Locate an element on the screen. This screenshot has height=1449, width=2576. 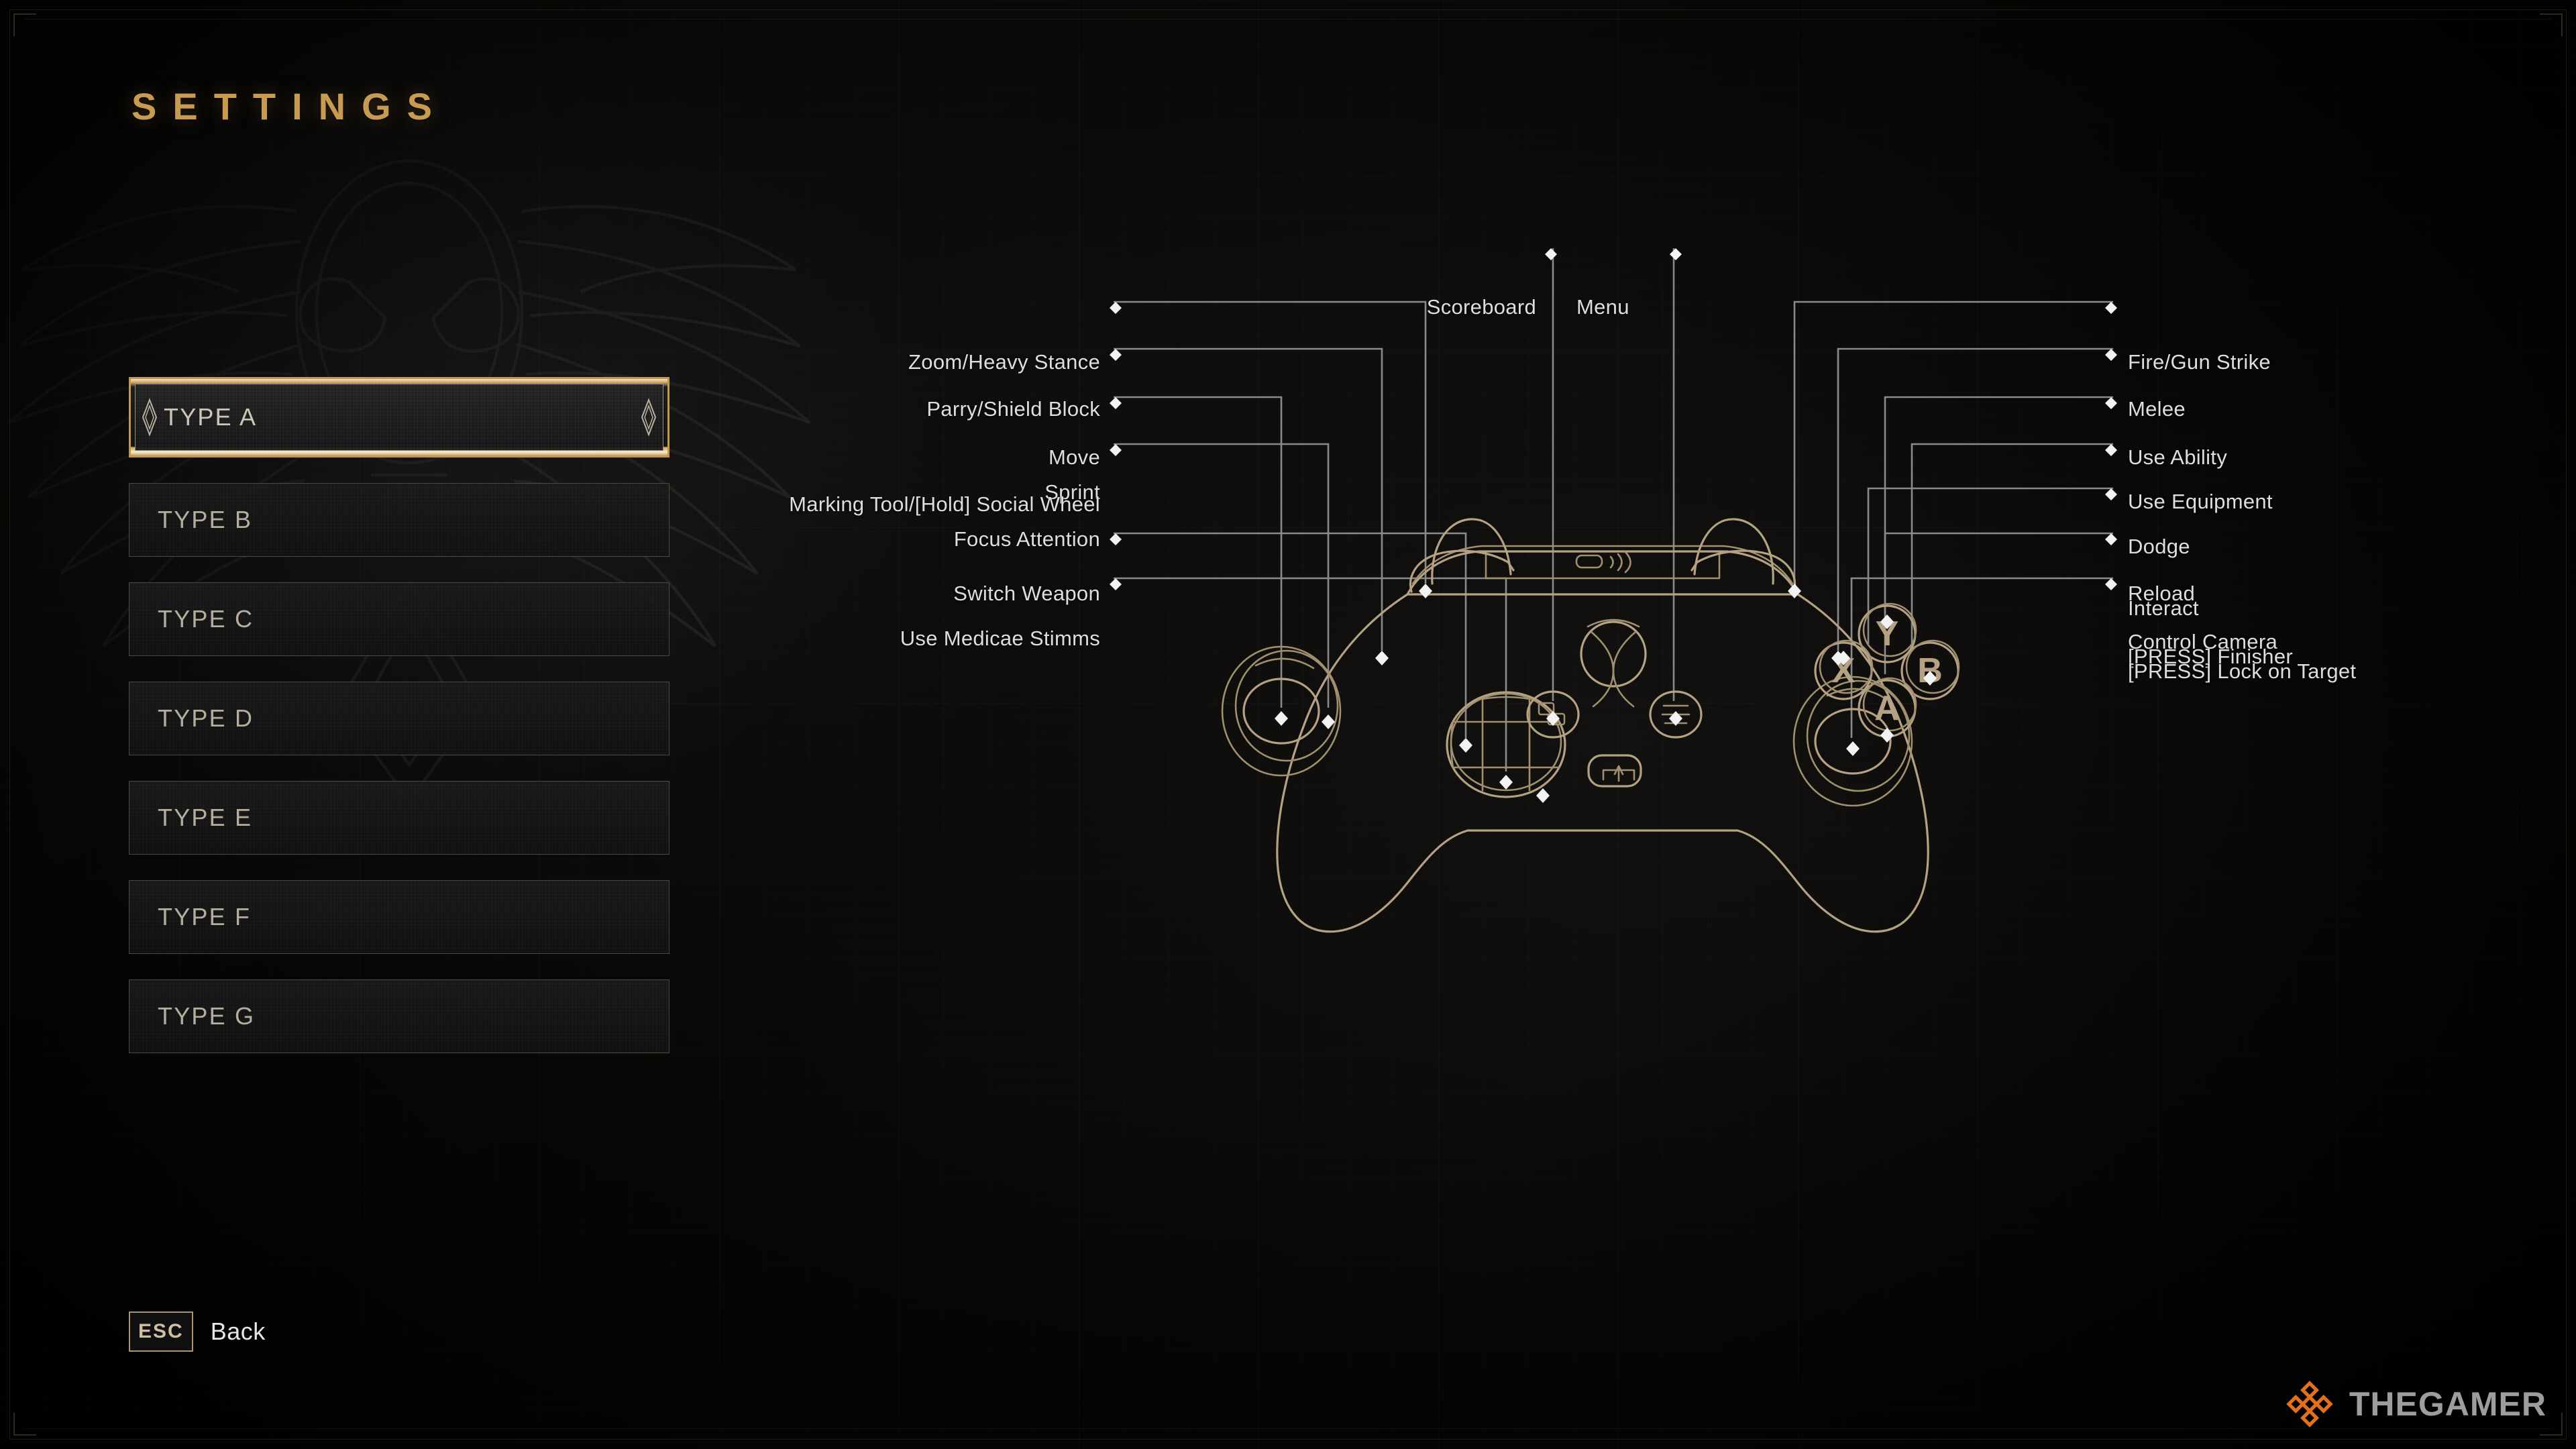
label-focus-attention: Focus Attention is located at coordinates (1026, 539).